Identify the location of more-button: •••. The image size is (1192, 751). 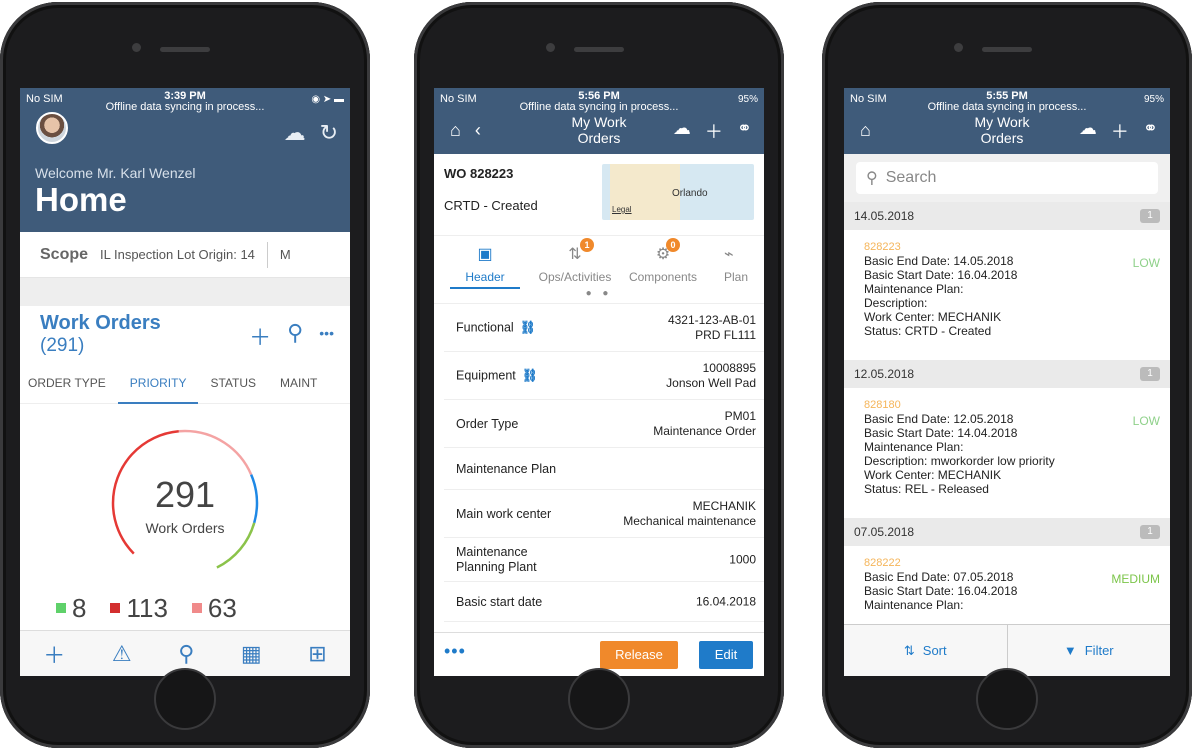
(455, 651).